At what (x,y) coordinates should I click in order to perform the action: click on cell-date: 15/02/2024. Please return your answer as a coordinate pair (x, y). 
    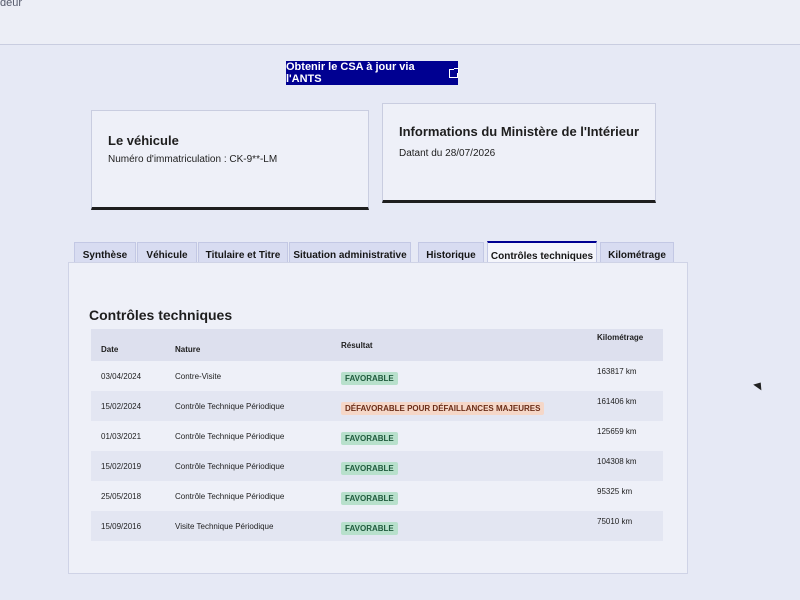
    Looking at the image, I should click on (121, 406).